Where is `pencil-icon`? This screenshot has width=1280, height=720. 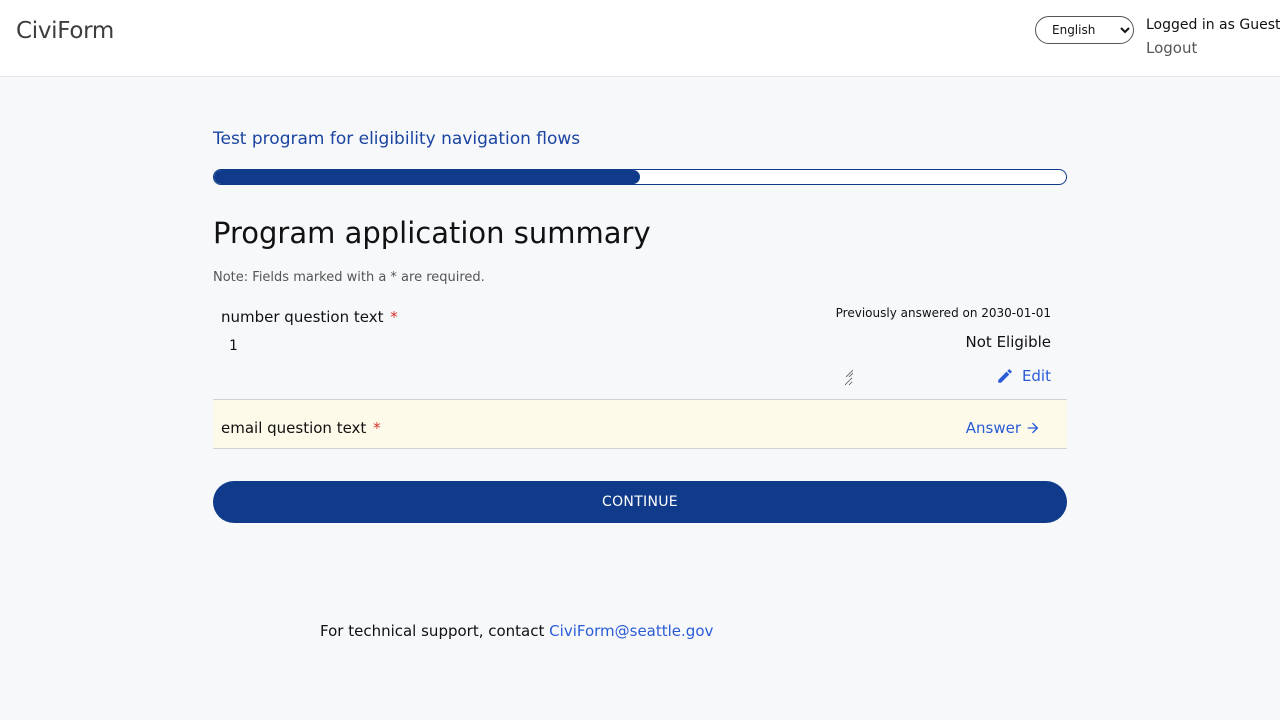 pencil-icon is located at coordinates (1005, 376).